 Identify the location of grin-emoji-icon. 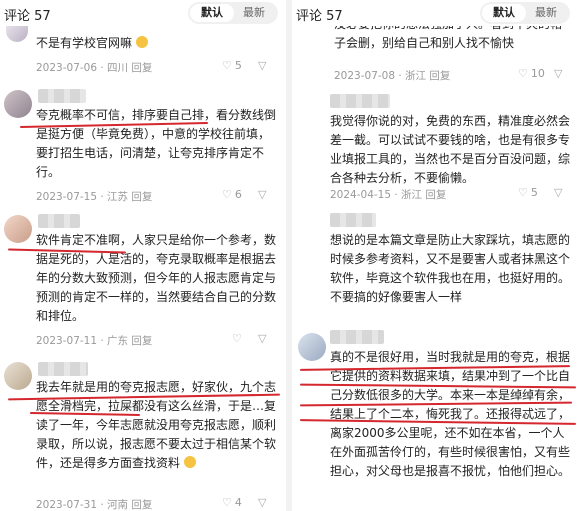
(141, 42).